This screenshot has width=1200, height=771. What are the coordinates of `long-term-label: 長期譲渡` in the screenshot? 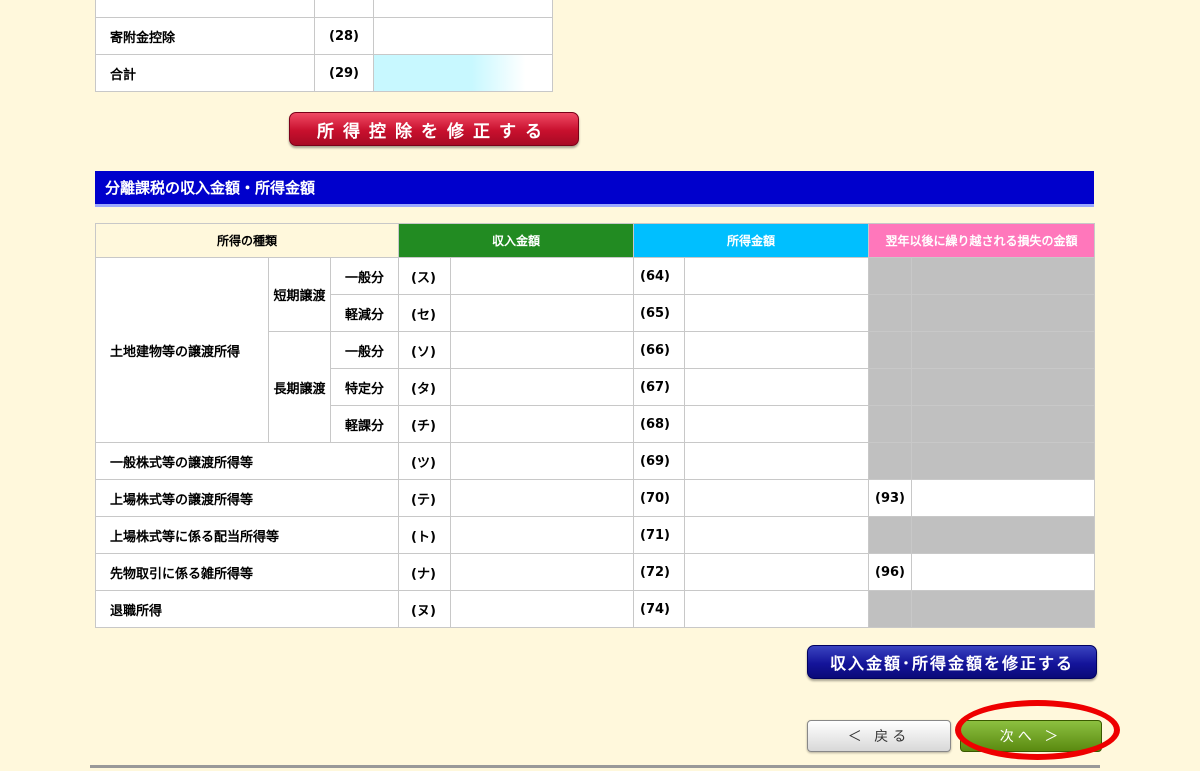 It's located at (299, 387).